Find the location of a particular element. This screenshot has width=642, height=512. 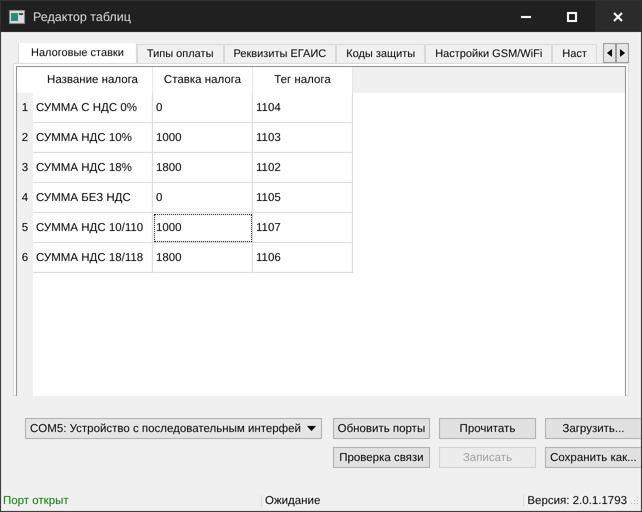

table-cell: СУММА НДС 18/118 is located at coordinates (93, 258).